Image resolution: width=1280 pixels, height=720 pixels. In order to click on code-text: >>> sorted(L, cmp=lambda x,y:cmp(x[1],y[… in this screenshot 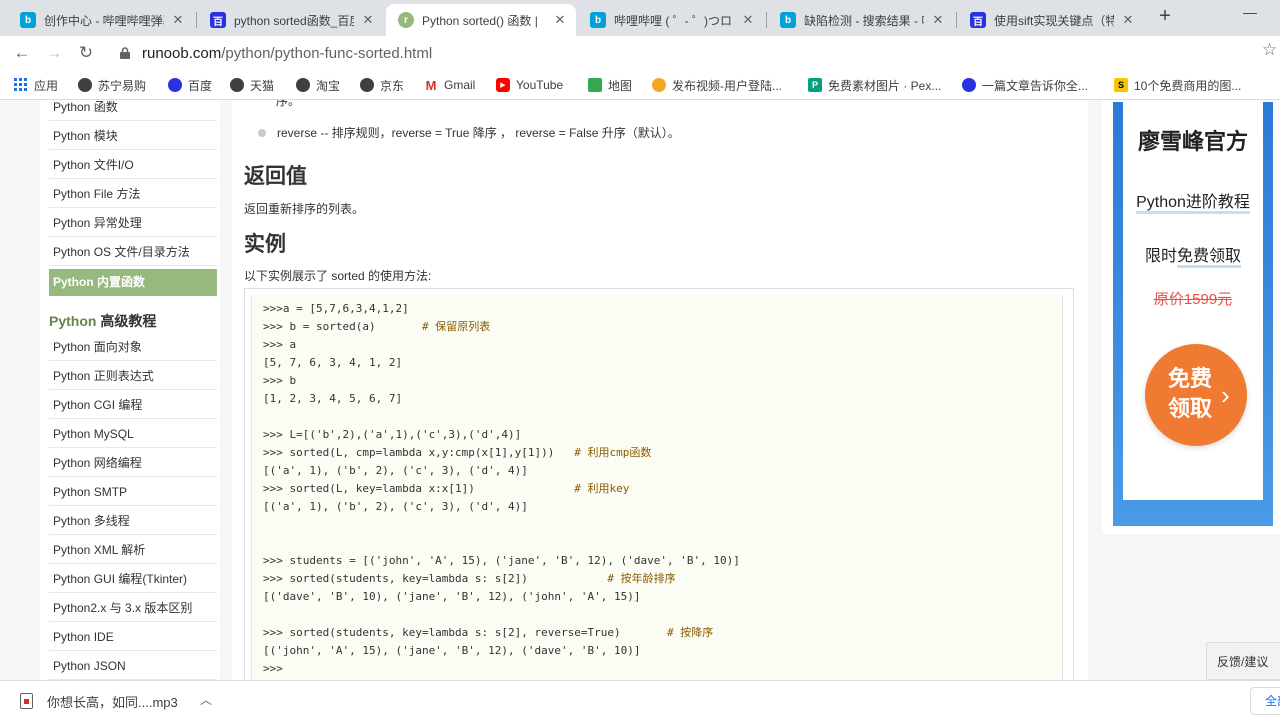, I will do `click(419, 452)`.